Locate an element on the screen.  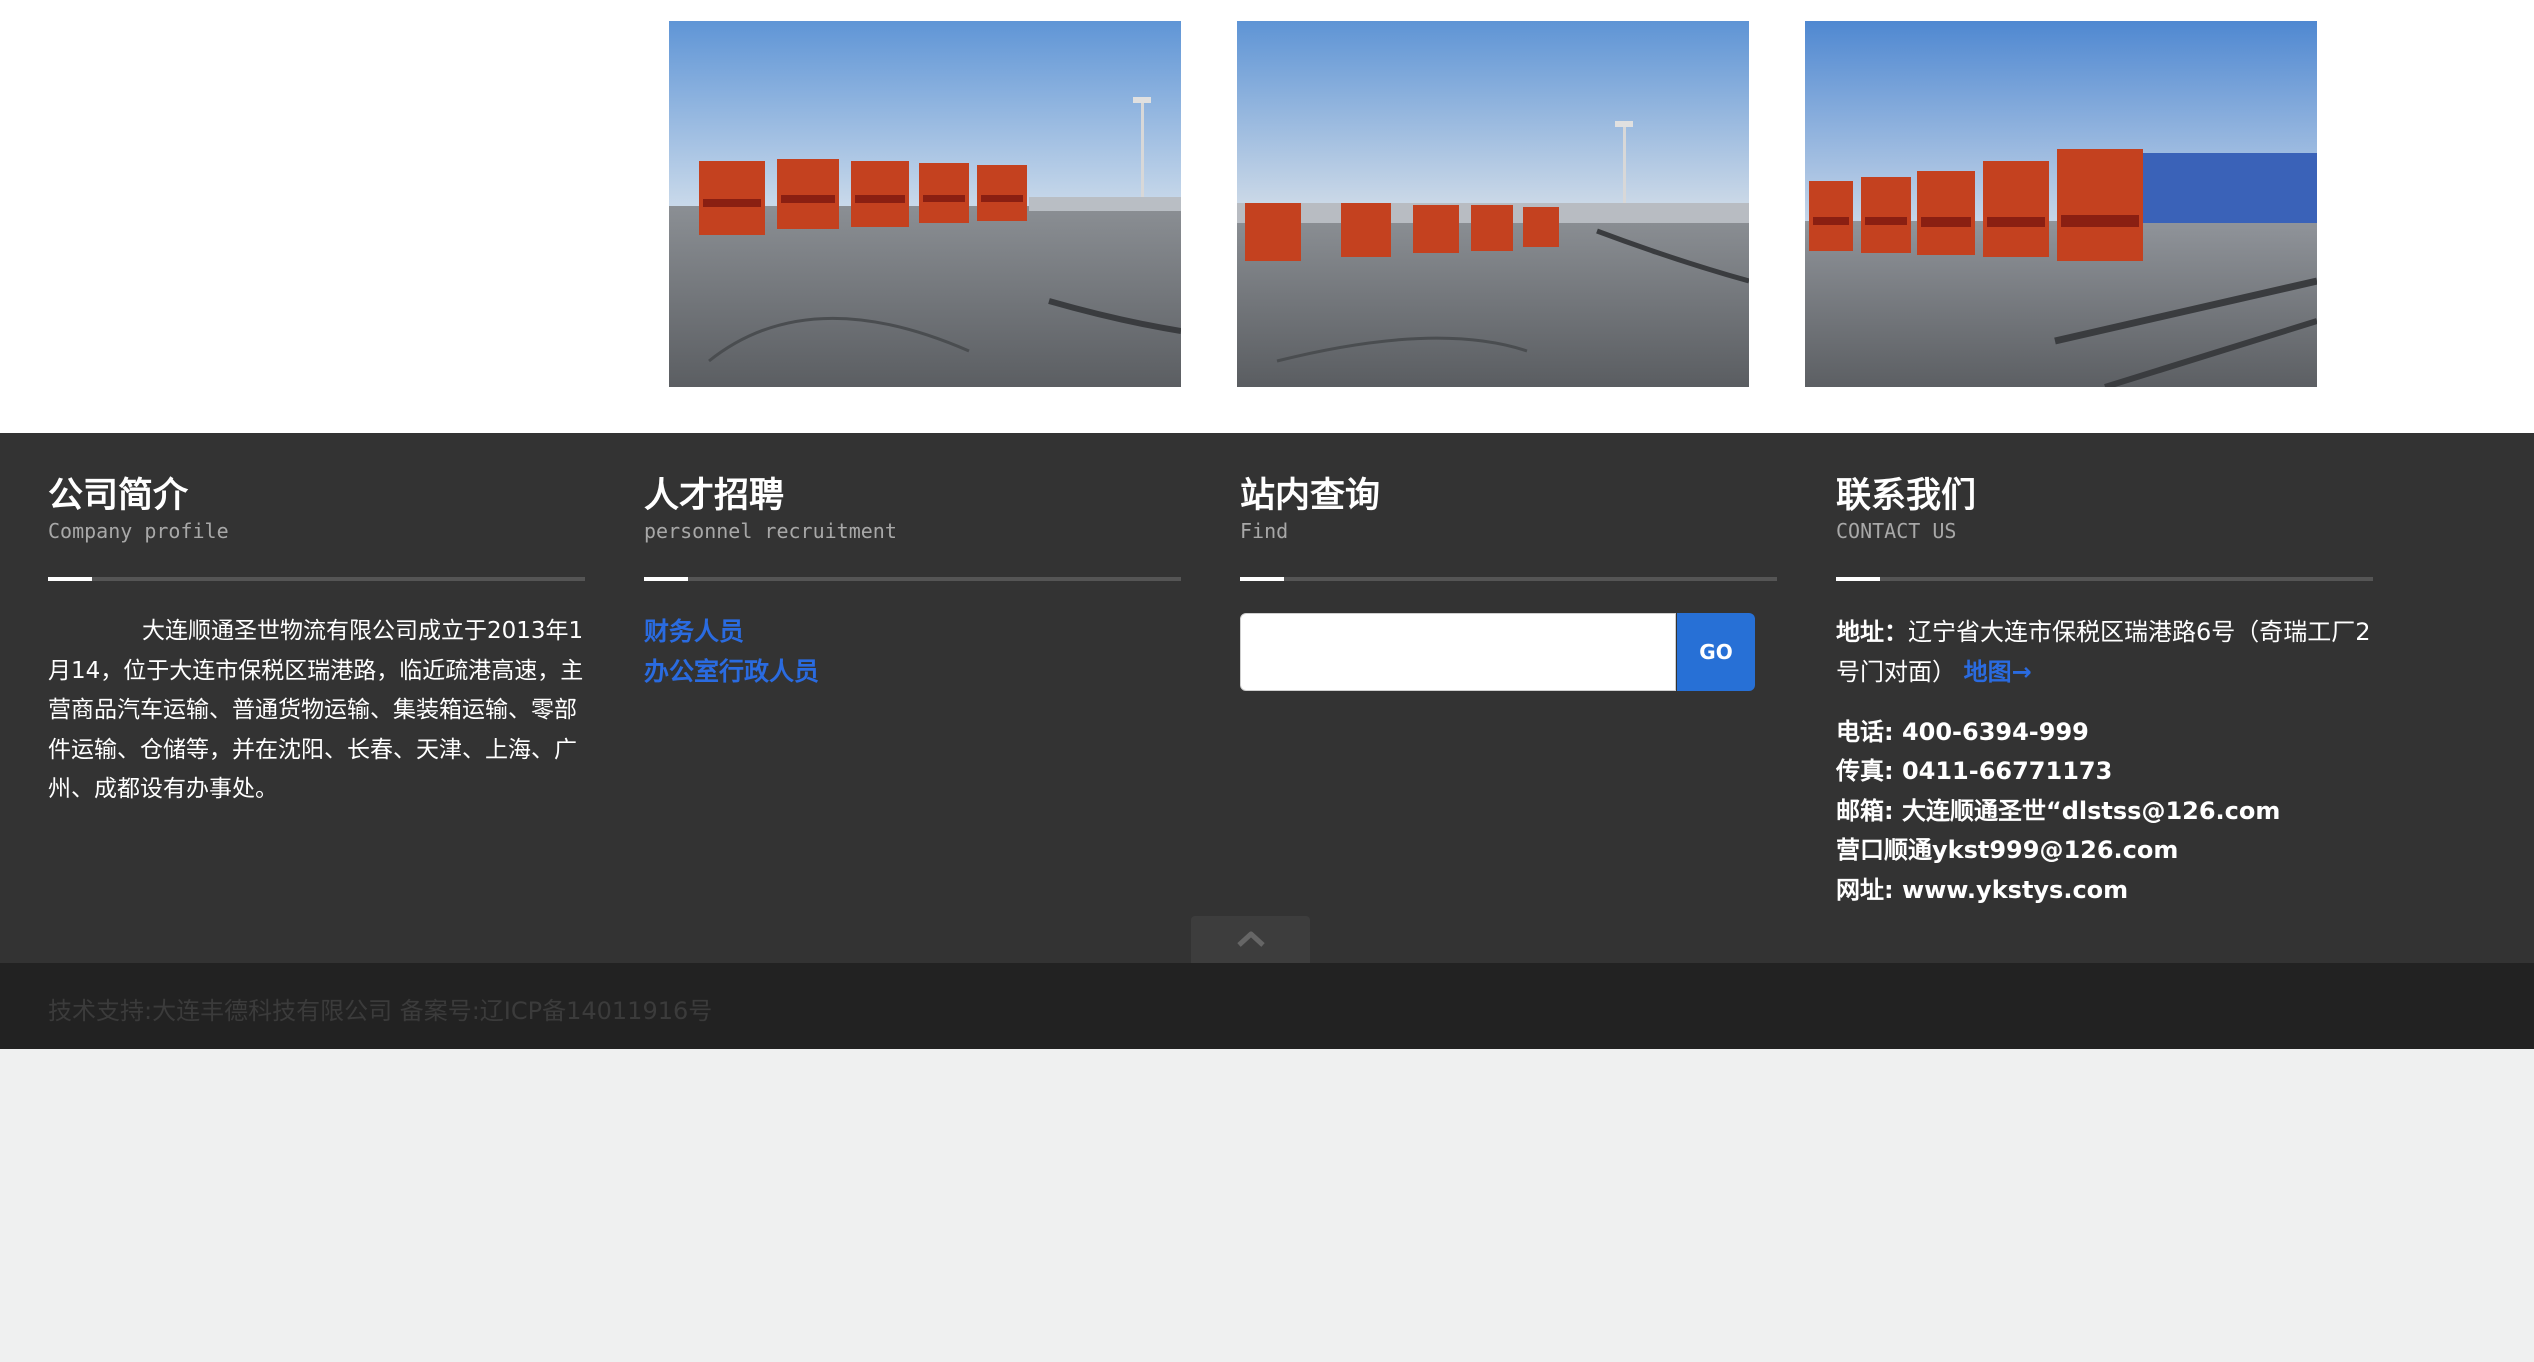
contact-phone: 电话: 400-6394-999 is located at coordinates (1962, 732).